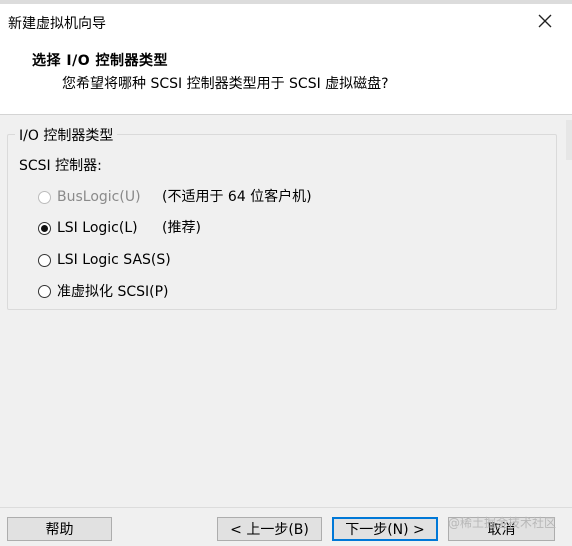 This screenshot has width=572, height=546. Describe the element at coordinates (286, 21) in the screenshot. I see `title-bar: 新建虚拟机向导` at that location.